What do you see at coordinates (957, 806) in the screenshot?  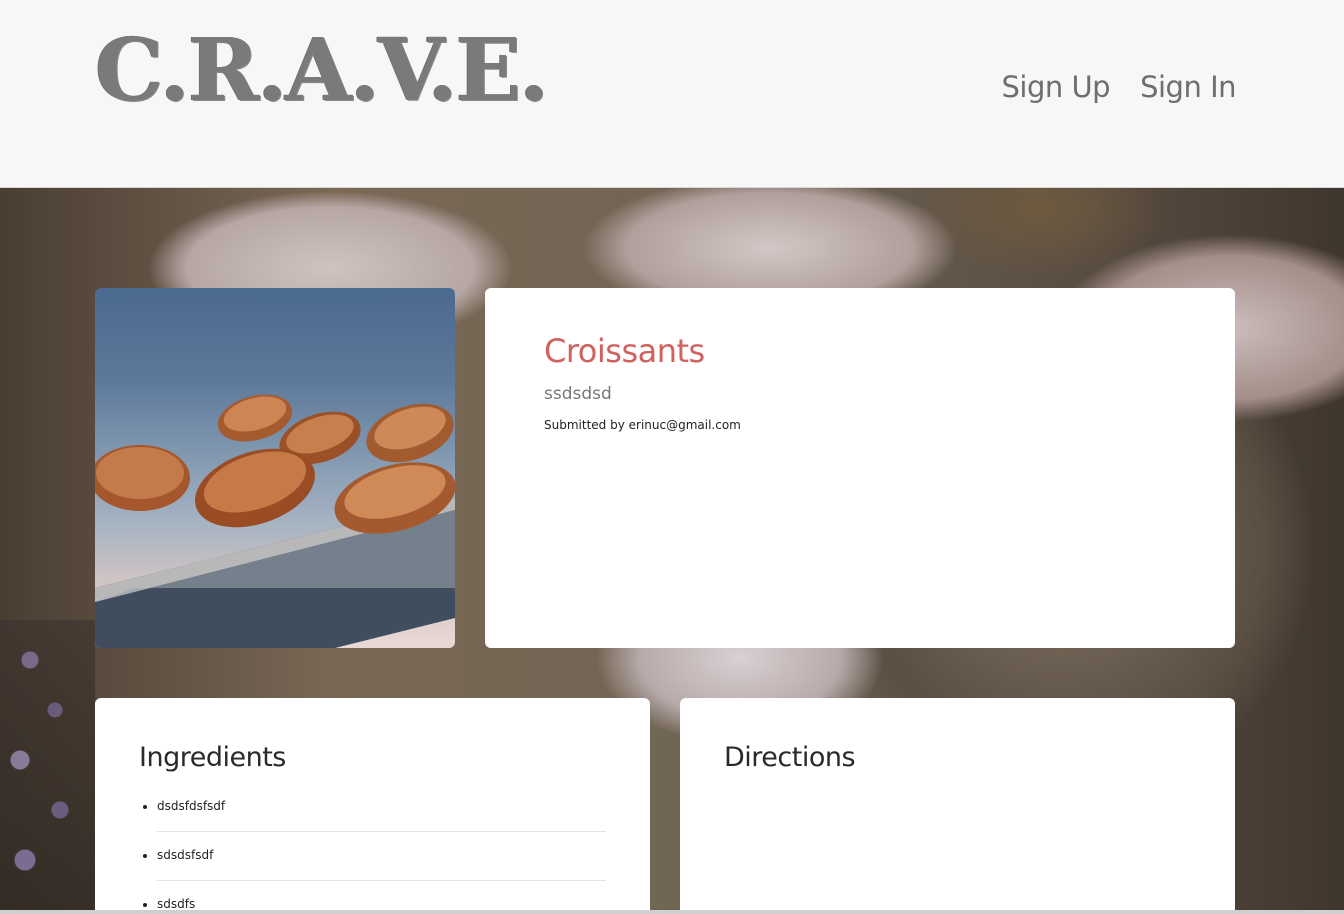 I see `directions-panel: Directions` at bounding box center [957, 806].